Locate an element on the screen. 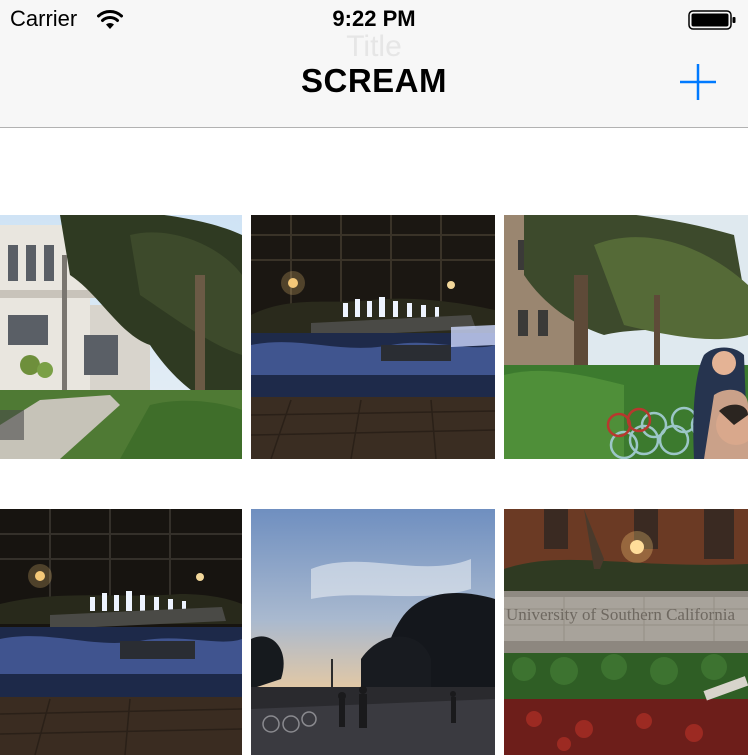 The image size is (748, 755). page-title: SCREAM is located at coordinates (373, 80).